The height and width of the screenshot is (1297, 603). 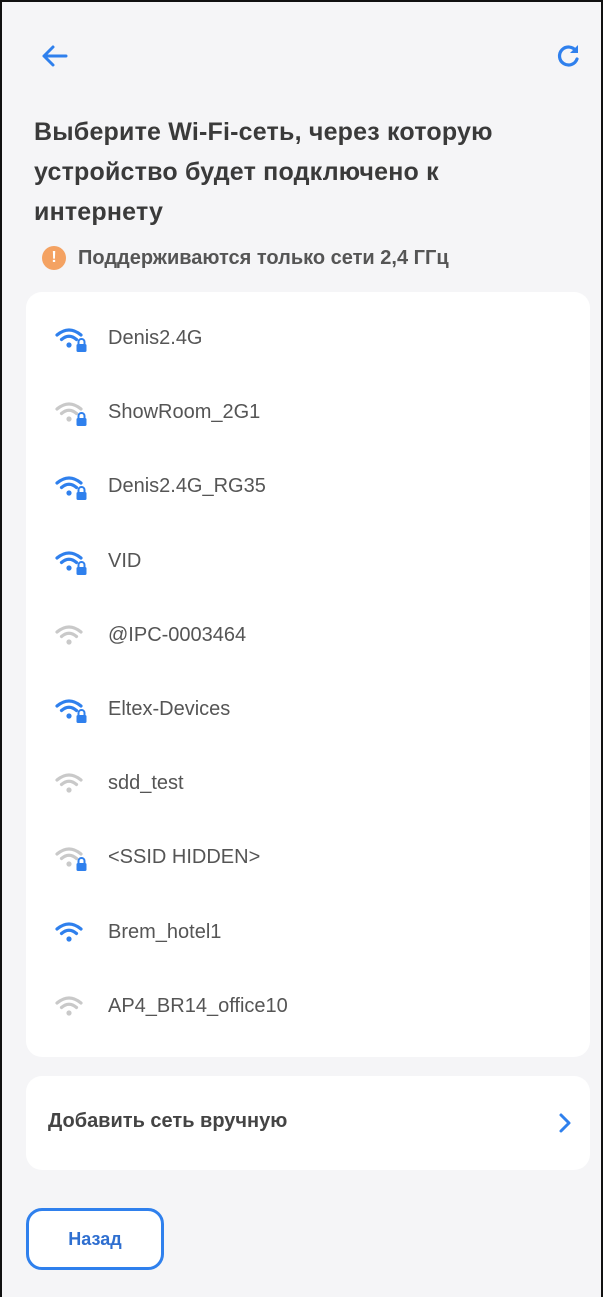 I want to click on network-item: <SSID HIDDEN>, so click(x=308, y=857).